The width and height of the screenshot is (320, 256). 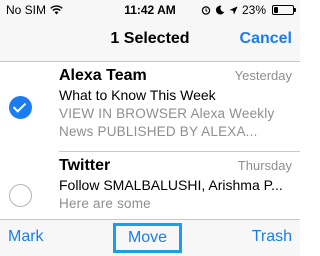 I want to click on move-button-label: Move, so click(x=147, y=237).